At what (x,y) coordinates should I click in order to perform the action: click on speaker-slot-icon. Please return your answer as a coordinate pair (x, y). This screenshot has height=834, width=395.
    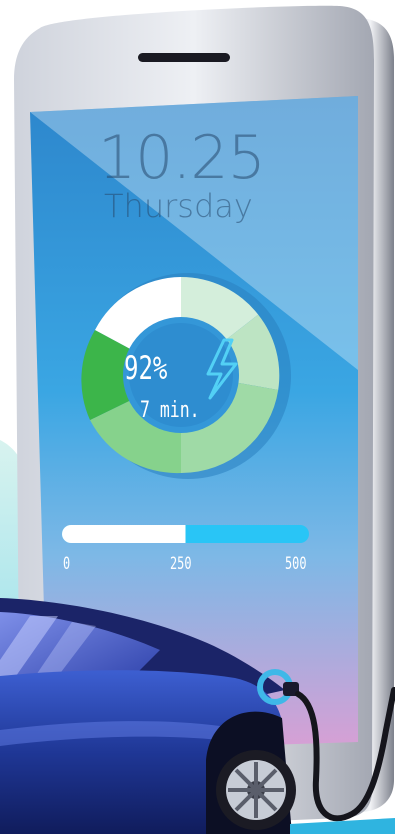
    Looking at the image, I should click on (184, 57).